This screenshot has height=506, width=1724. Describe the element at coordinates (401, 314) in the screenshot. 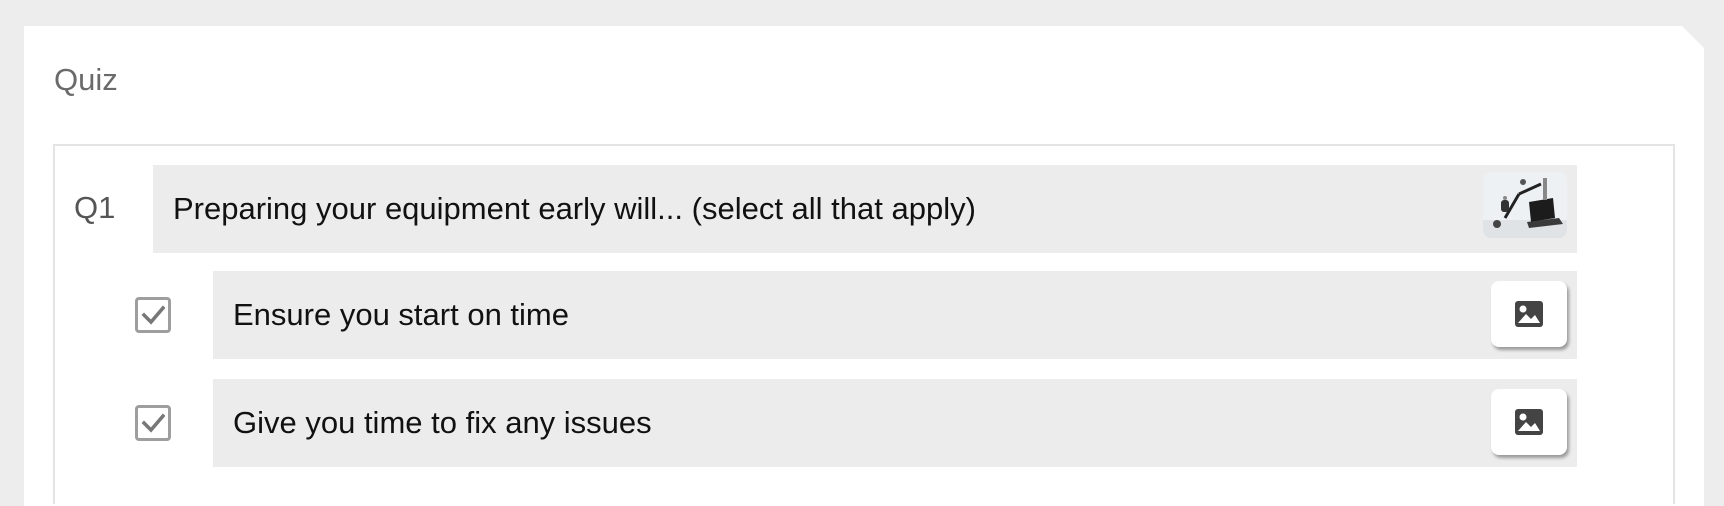

I see `answer-text: Ensure you start on time` at that location.